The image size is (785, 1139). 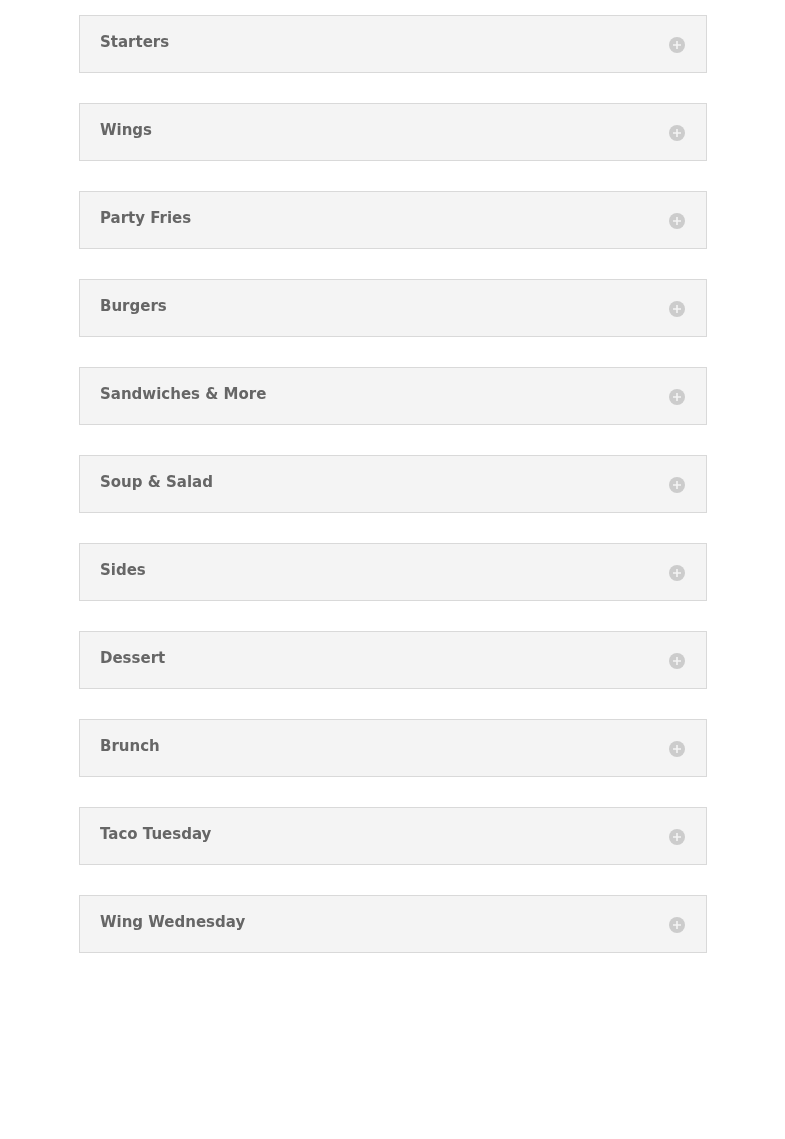 I want to click on accordion-toggle: Starters, so click(x=393, y=44).